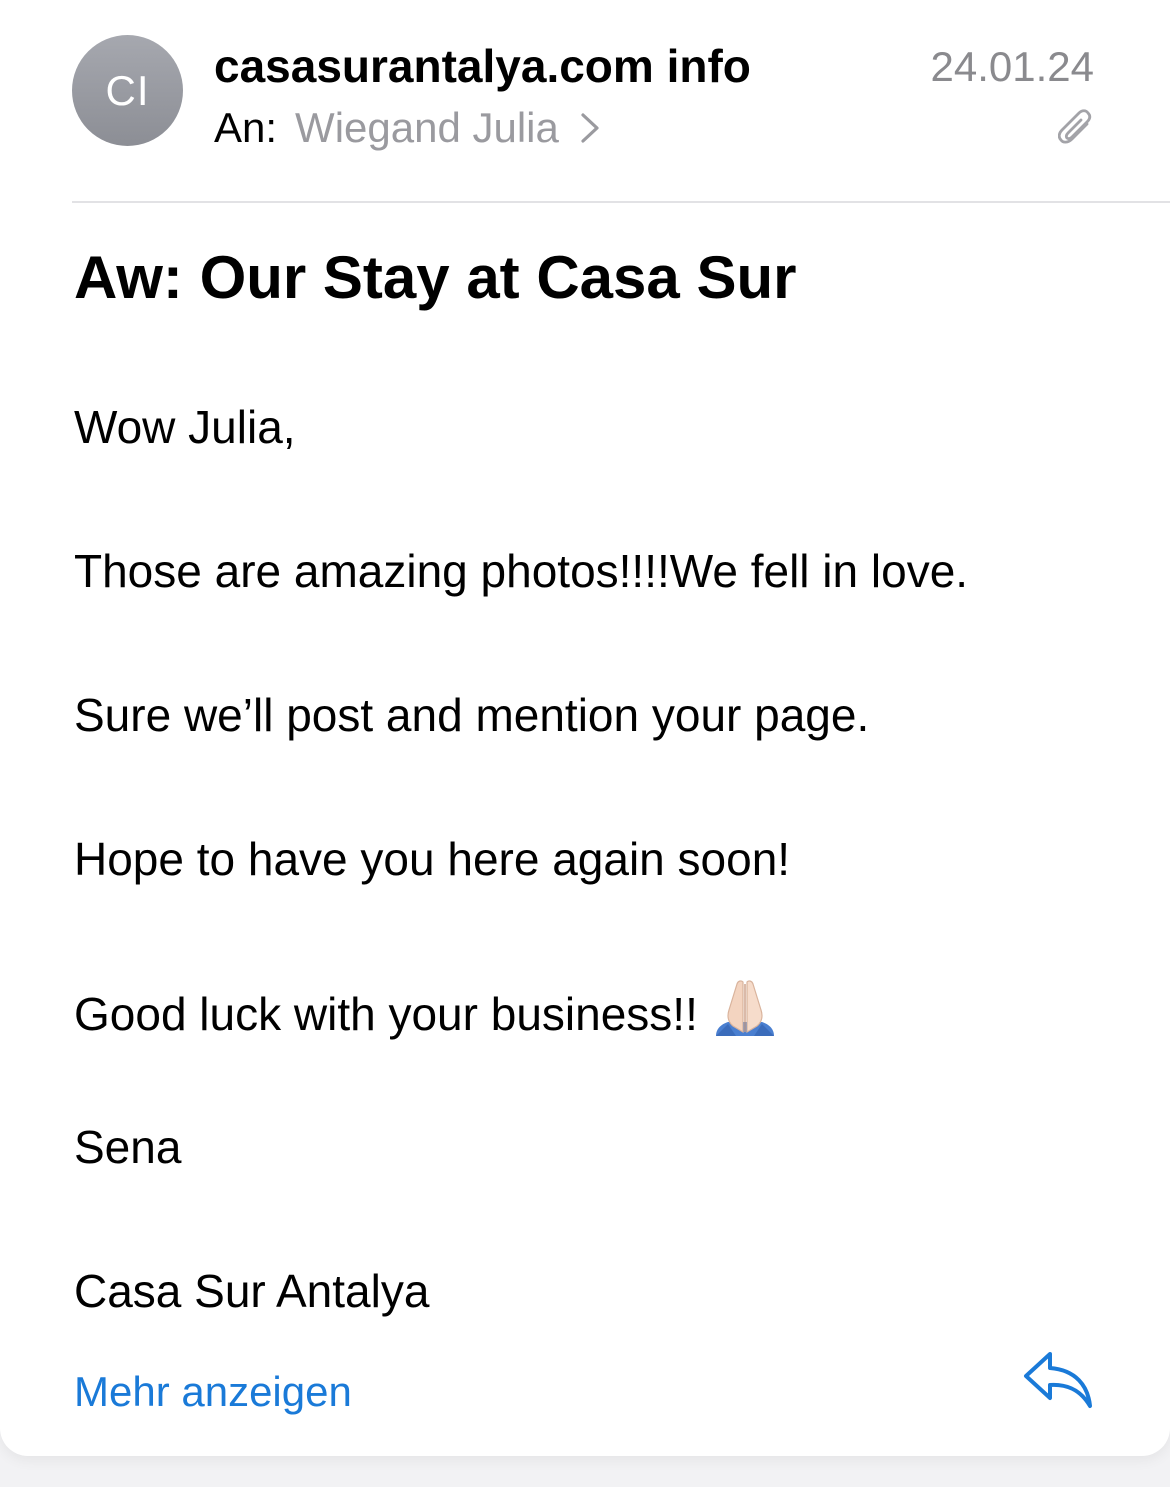 The height and width of the screenshot is (1487, 1170). Describe the element at coordinates (252, 1291) in the screenshot. I see `signature-company: Casa Sur Antalya` at that location.